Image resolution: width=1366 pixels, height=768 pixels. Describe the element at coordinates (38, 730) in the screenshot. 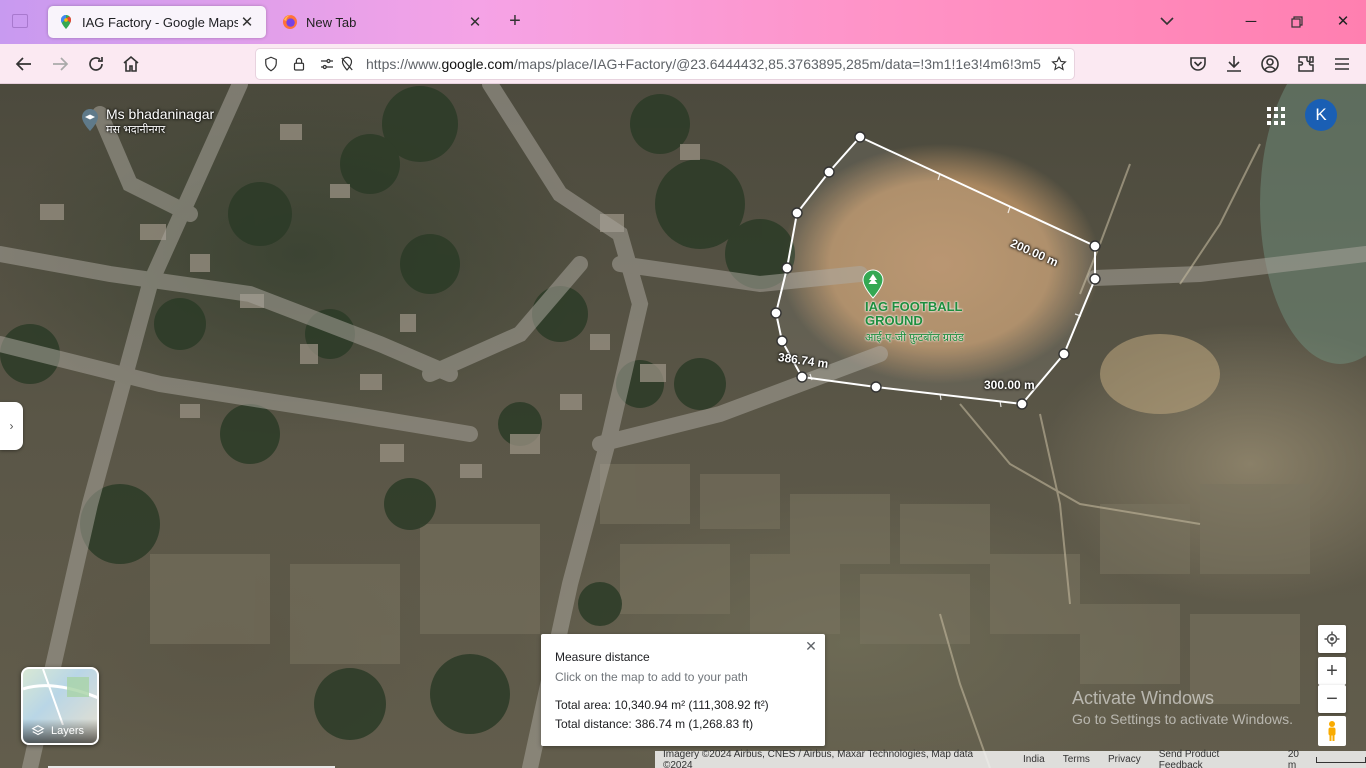

I see `layers-icon` at that location.